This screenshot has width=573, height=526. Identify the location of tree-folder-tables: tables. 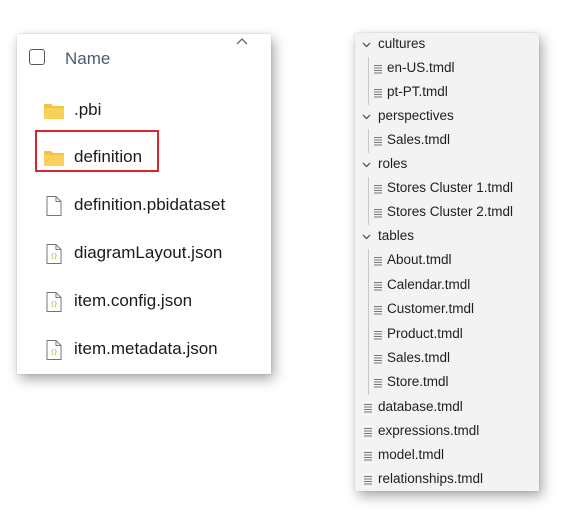
(447, 237).